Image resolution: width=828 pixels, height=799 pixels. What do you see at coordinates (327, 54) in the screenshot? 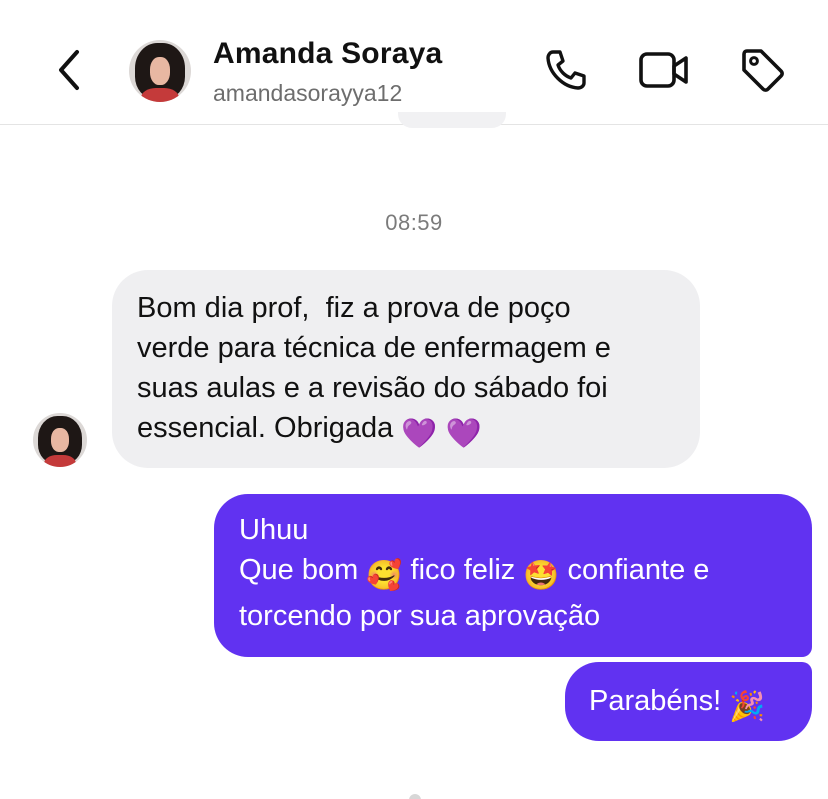
I see `contact-name: Amanda Soraya` at bounding box center [327, 54].